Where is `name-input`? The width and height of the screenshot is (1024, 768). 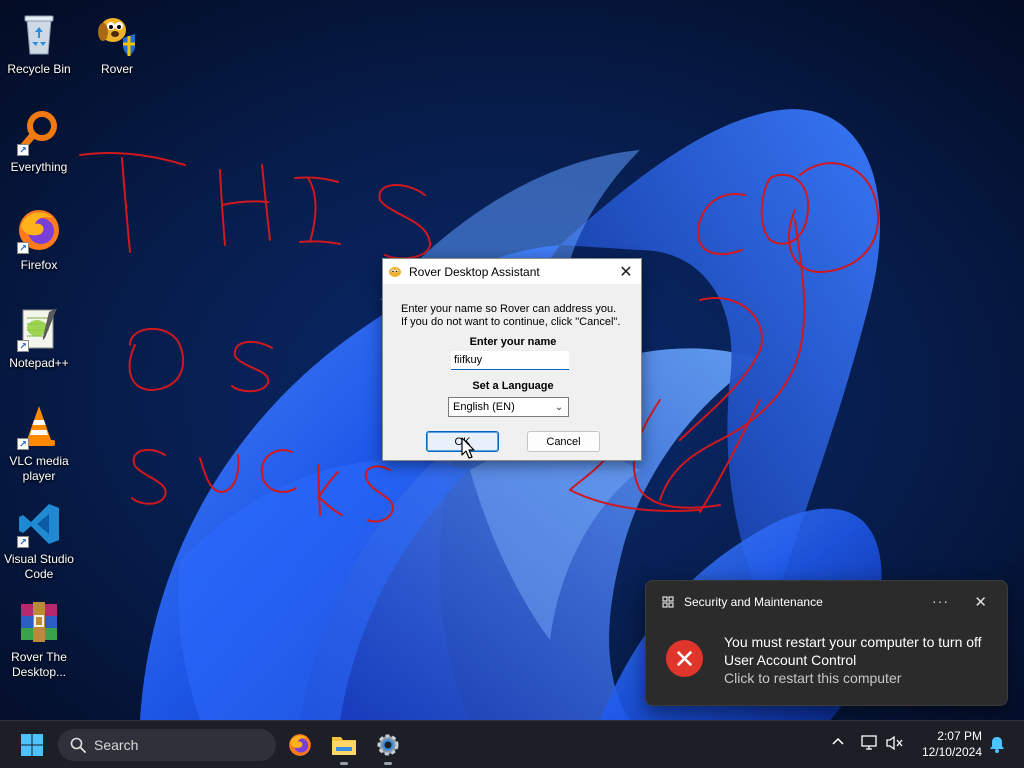
name-input is located at coordinates (510, 360).